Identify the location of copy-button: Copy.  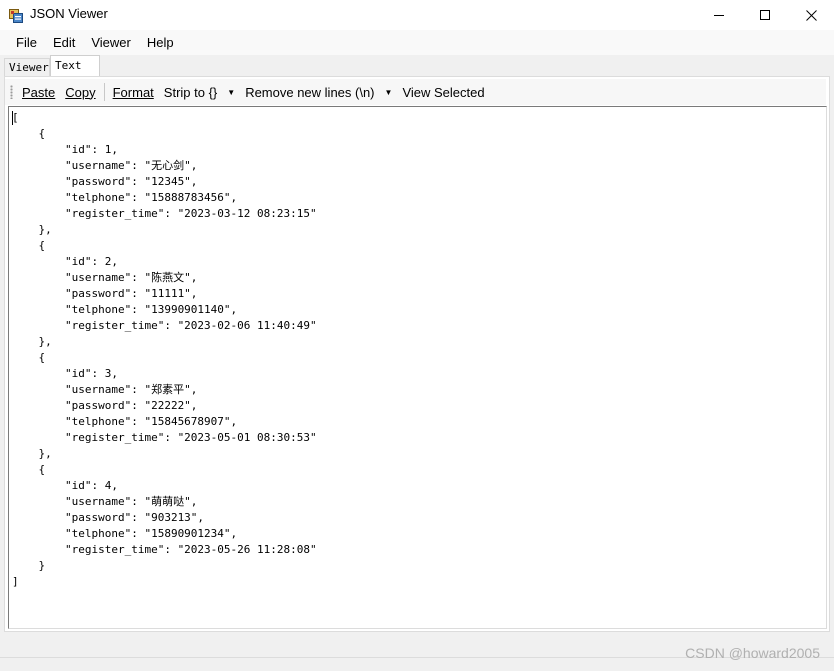
(80, 92).